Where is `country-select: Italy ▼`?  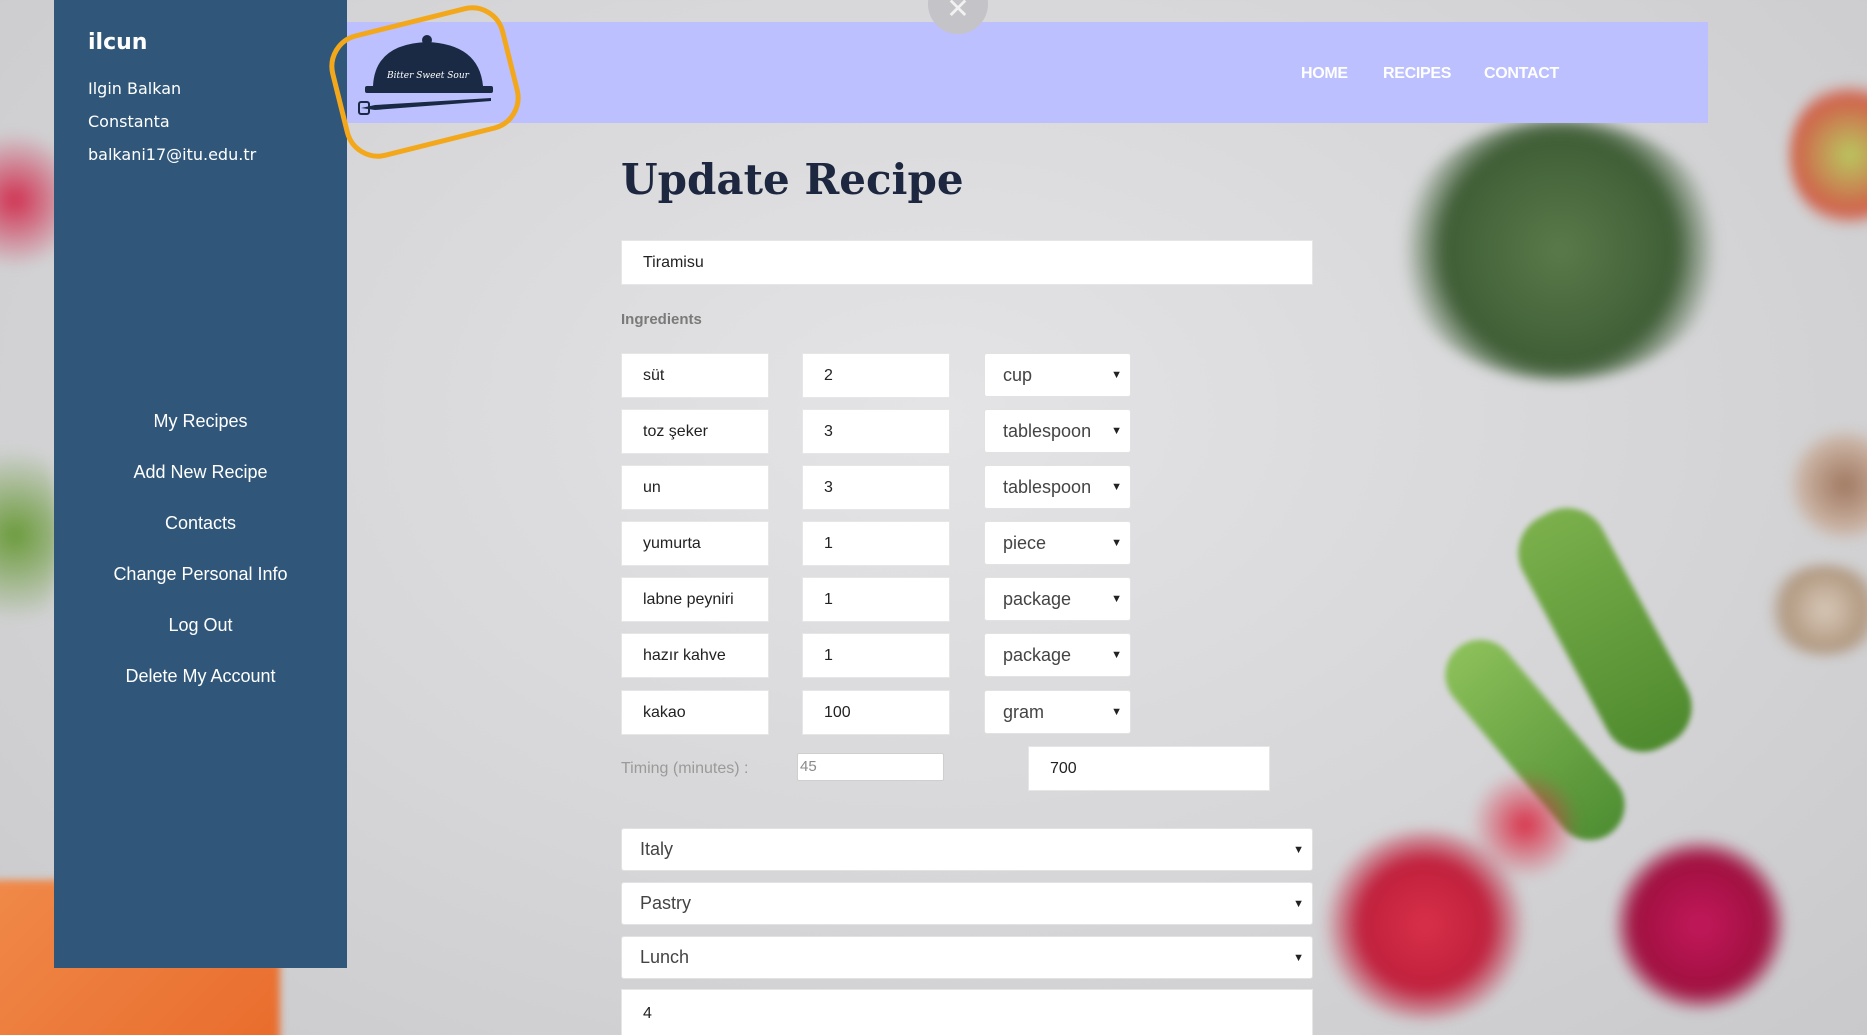
country-select: Italy ▼ is located at coordinates (967, 849).